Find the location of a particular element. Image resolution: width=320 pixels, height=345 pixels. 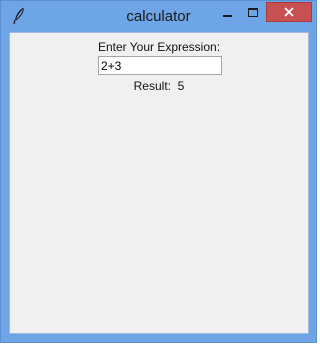

title-bar: calculator is located at coordinates (158, 16).